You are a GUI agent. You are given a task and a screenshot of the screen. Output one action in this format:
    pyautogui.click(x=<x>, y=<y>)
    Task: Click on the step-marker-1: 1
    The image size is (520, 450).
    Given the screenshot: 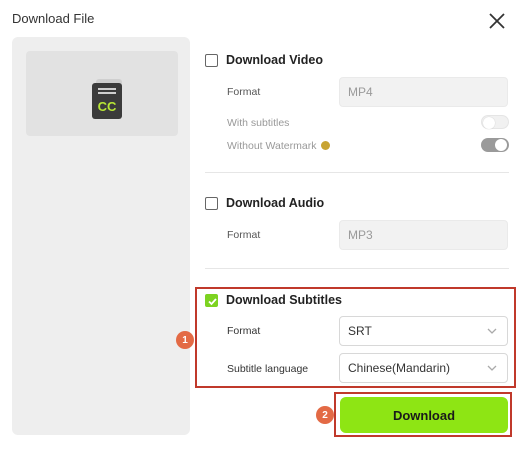 What is the action you would take?
    pyautogui.click(x=185, y=340)
    